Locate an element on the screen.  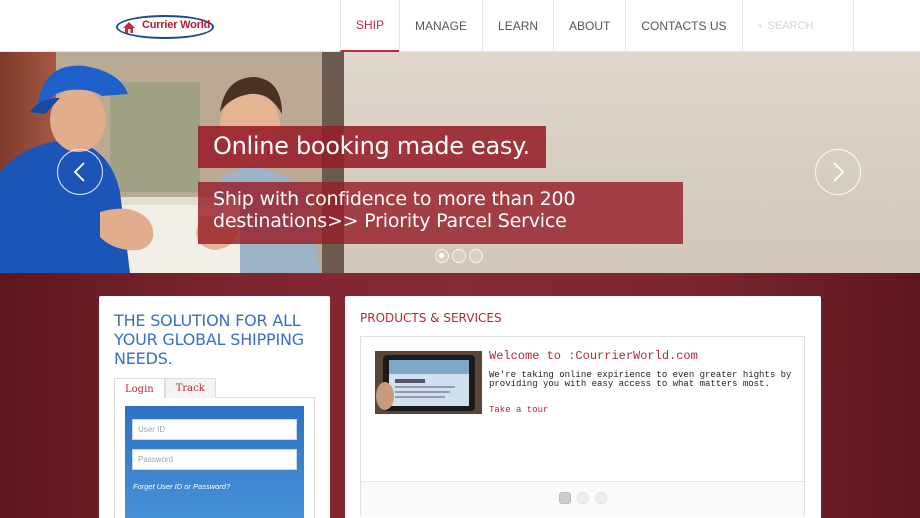
nav-about: ABOUT is located at coordinates (589, 26).